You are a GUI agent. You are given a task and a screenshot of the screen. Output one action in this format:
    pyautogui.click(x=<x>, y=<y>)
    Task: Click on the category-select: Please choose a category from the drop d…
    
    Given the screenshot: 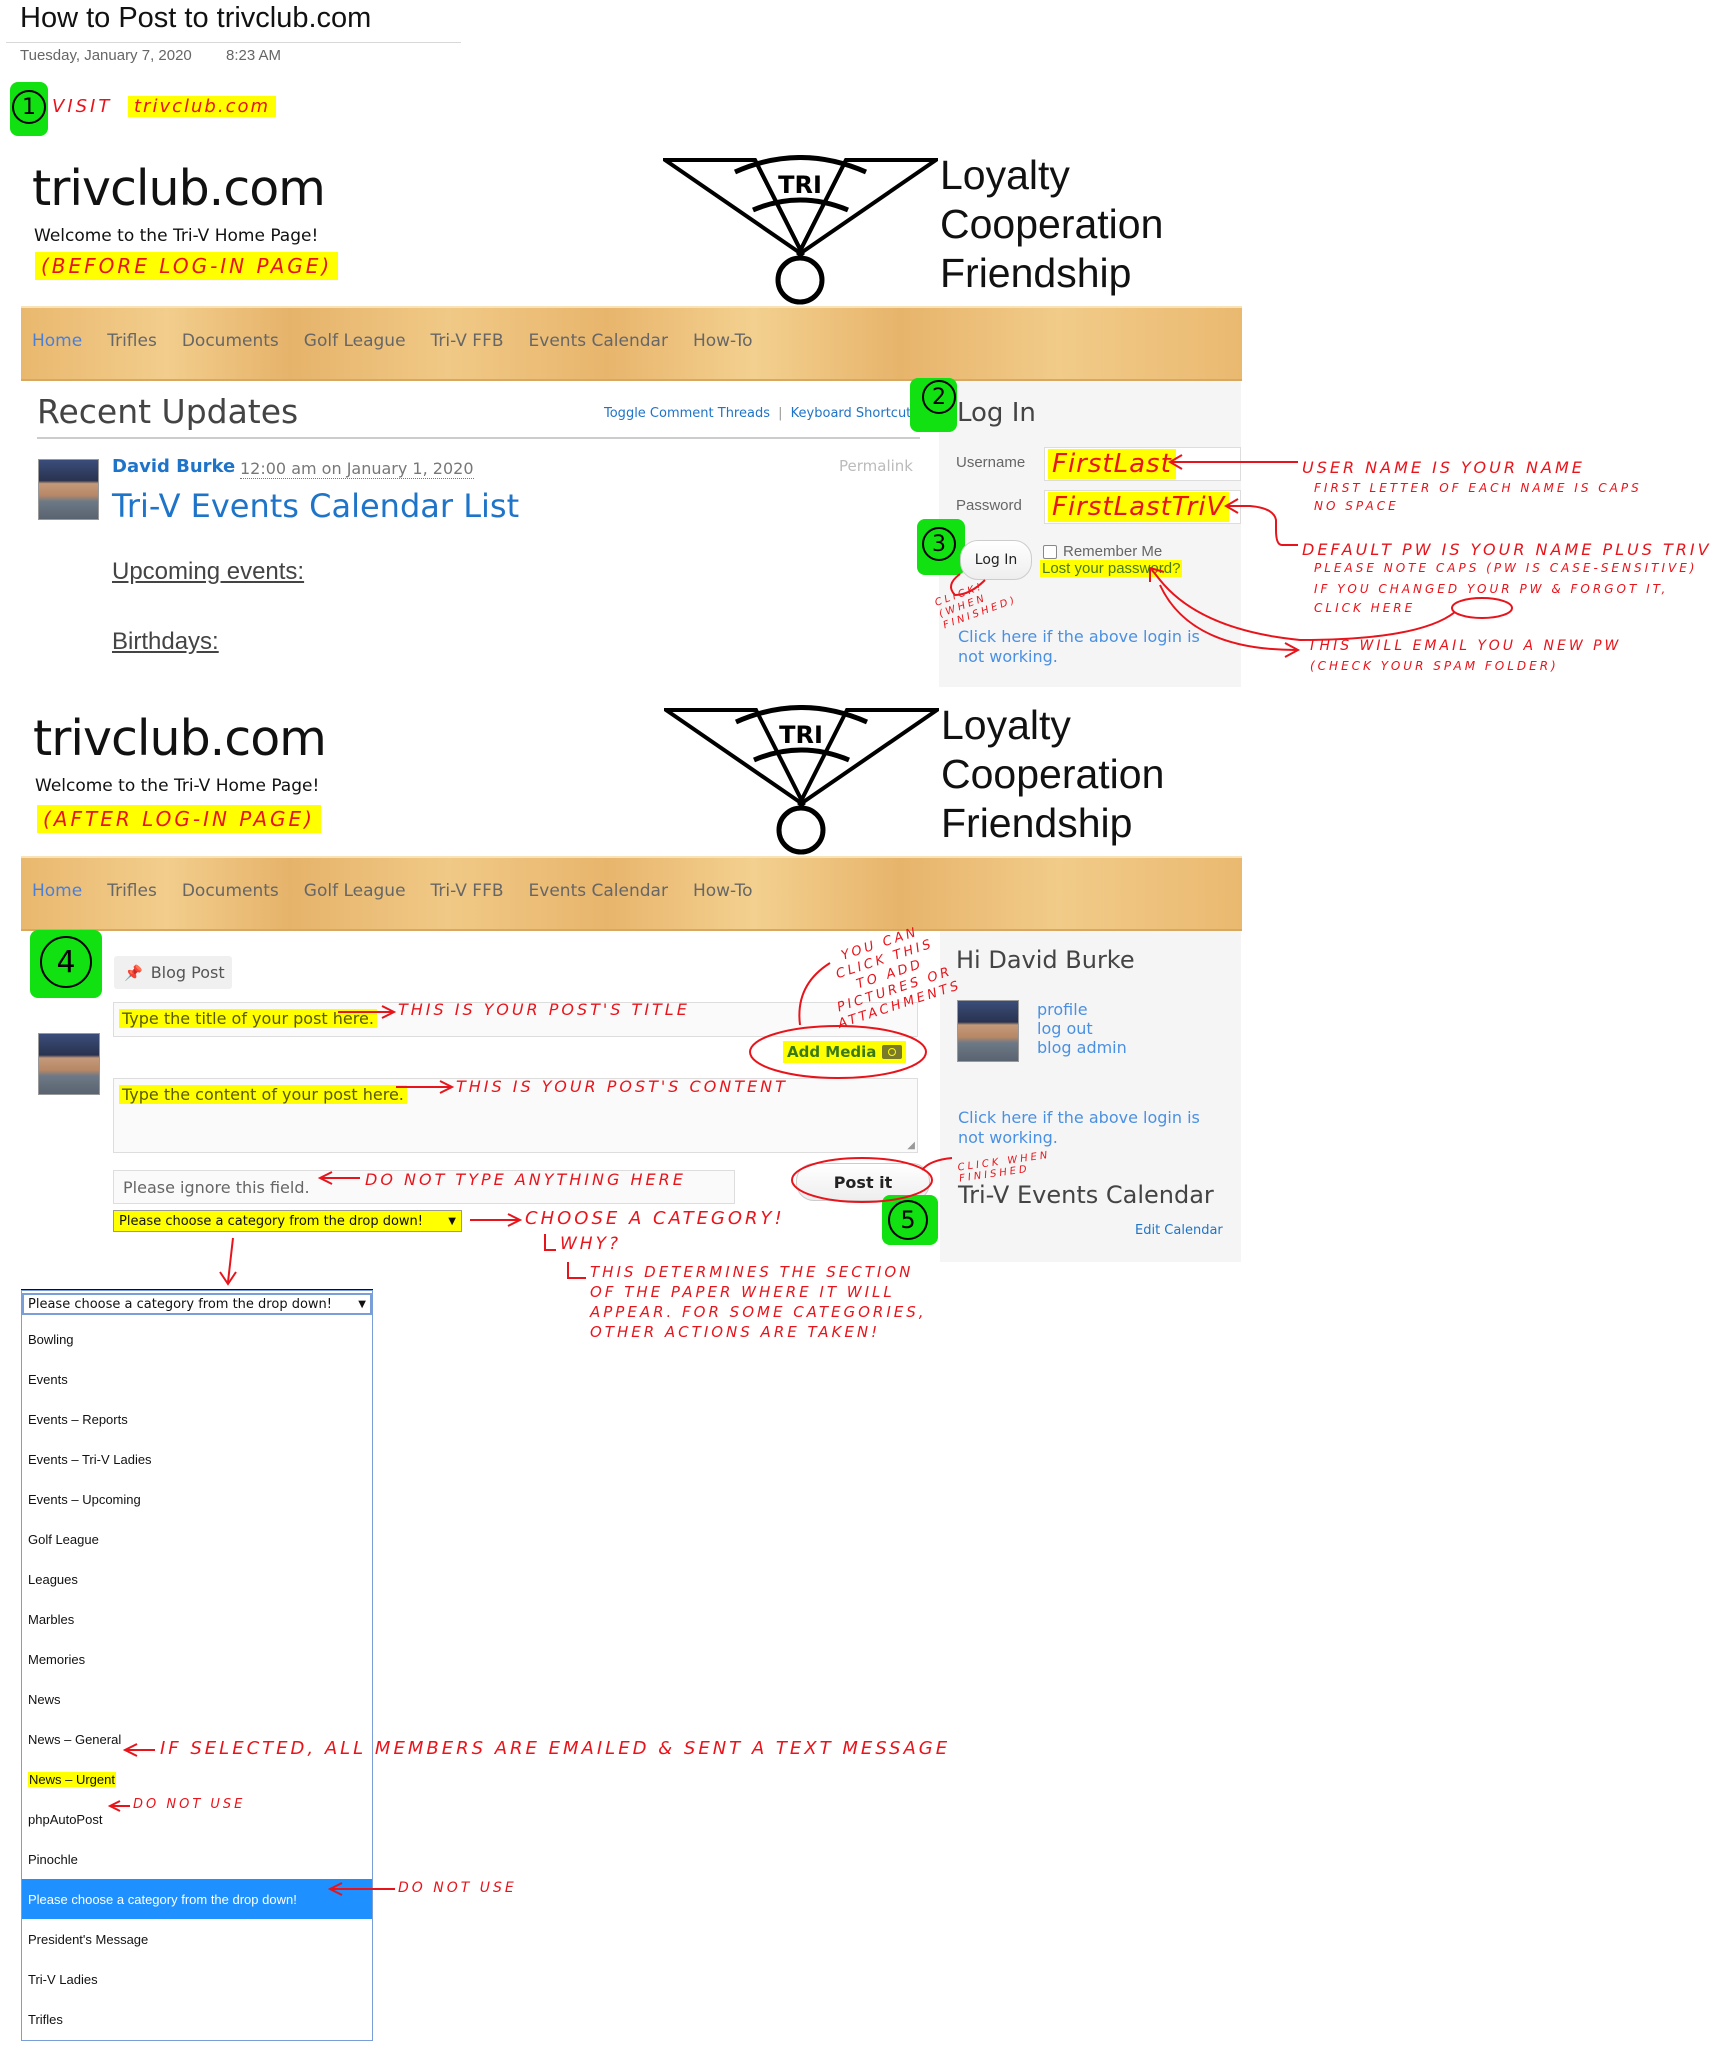 What is the action you would take?
    pyautogui.click(x=287, y=1221)
    